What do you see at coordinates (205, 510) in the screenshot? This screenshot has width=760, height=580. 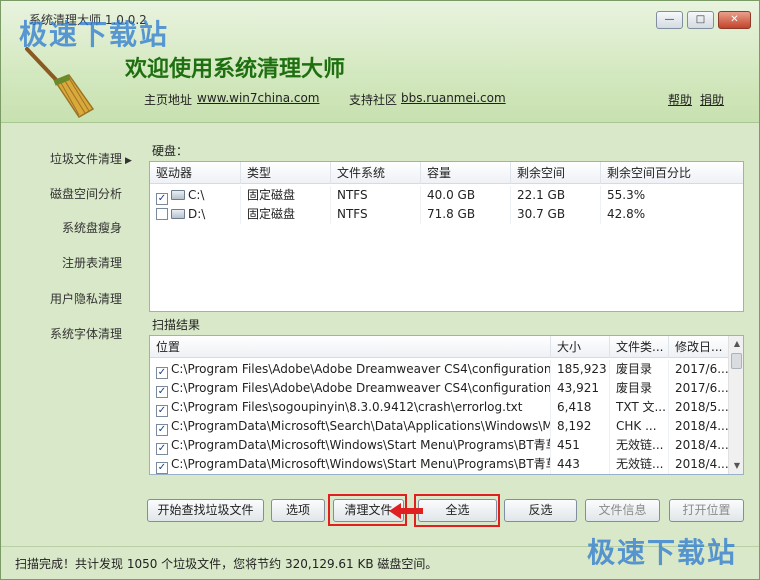 I see `start-scan-button: 开始查找垃圾文件` at bounding box center [205, 510].